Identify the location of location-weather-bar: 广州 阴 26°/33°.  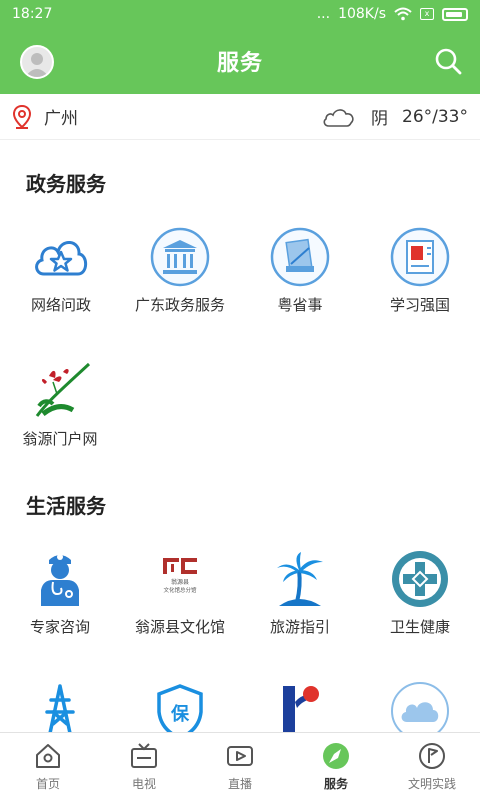
(240, 117).